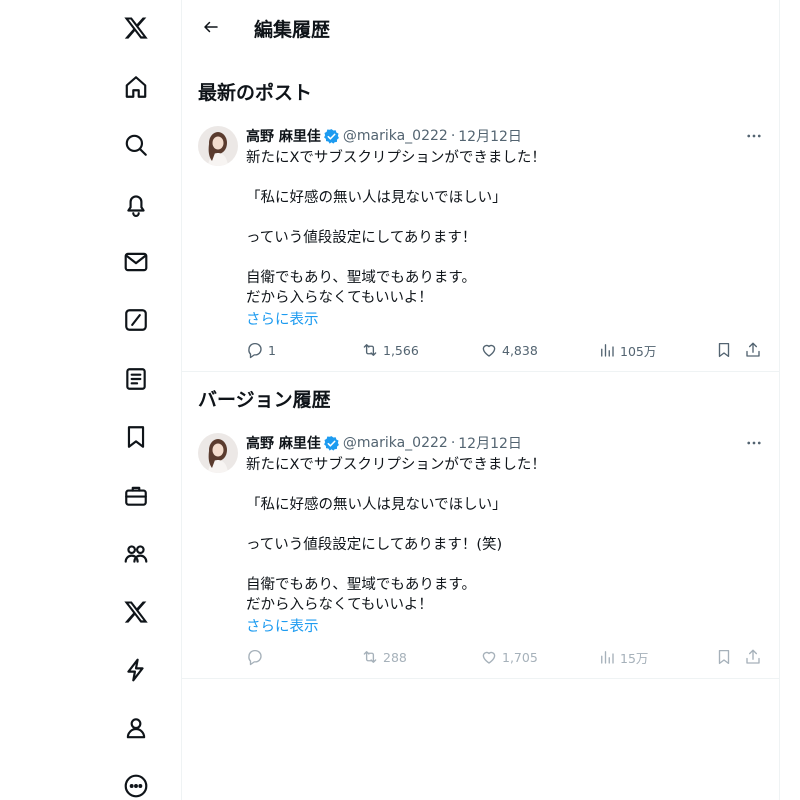 The height and width of the screenshot is (800, 800). Describe the element at coordinates (395, 657) in the screenshot. I see `repost-count: 288` at that location.